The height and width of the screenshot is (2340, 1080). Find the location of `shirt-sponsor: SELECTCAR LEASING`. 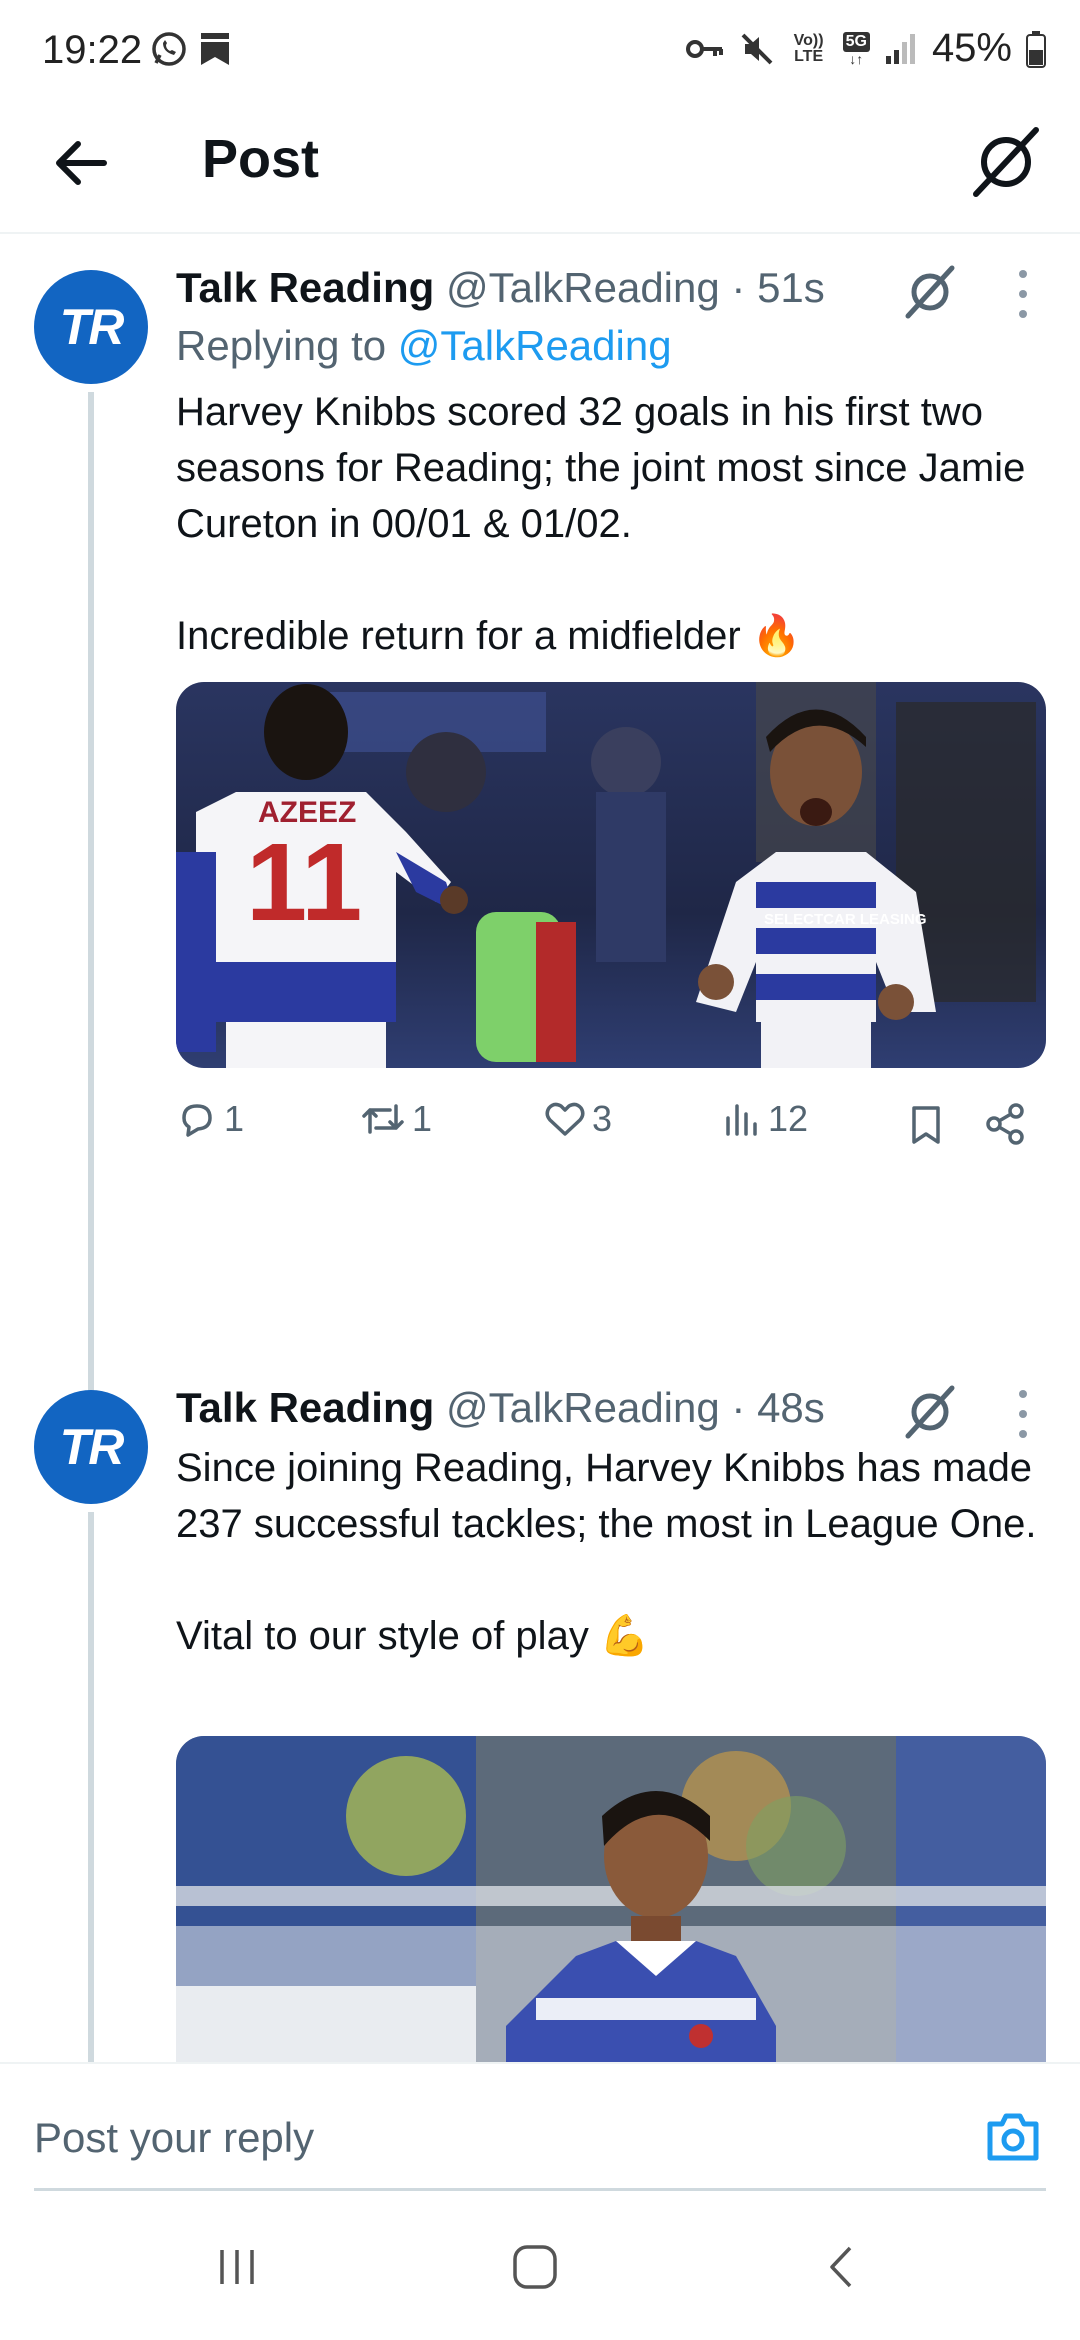

shirt-sponsor: SELECTCAR LEASING is located at coordinates (845, 919).